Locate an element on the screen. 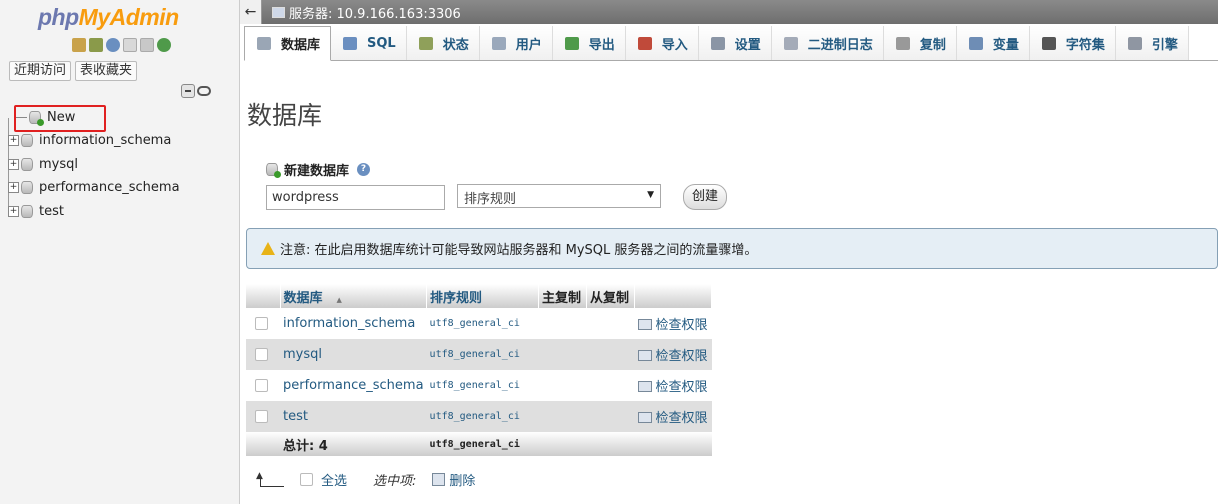 The width and height of the screenshot is (1218, 504). header-actions is located at coordinates (673, 296).